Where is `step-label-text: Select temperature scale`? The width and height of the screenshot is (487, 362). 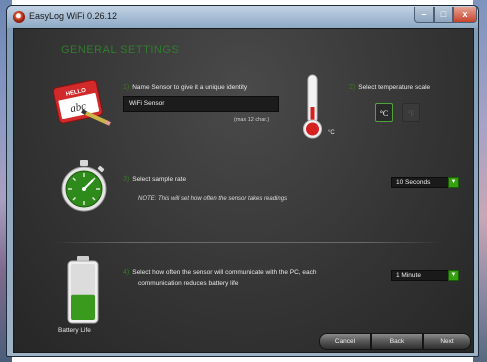
step-label-text: Select temperature scale is located at coordinates (394, 87).